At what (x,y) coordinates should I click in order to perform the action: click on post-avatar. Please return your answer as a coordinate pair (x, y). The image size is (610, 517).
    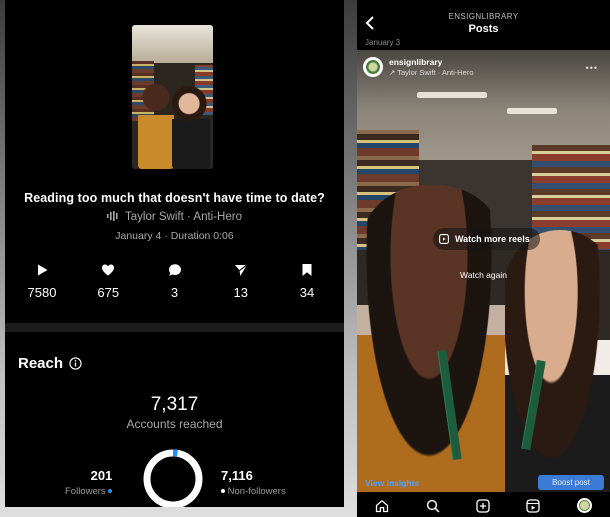
    Looking at the image, I should click on (373, 67).